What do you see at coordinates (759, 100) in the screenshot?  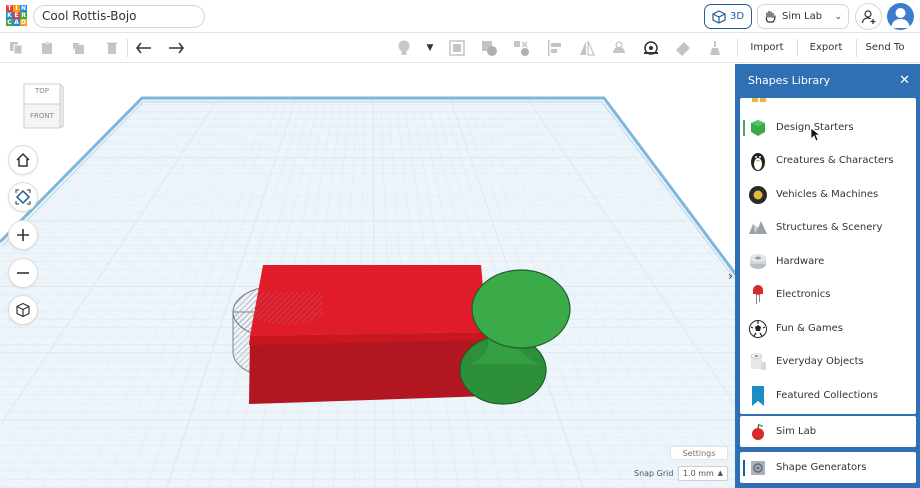 I see `partial-item-icon` at bounding box center [759, 100].